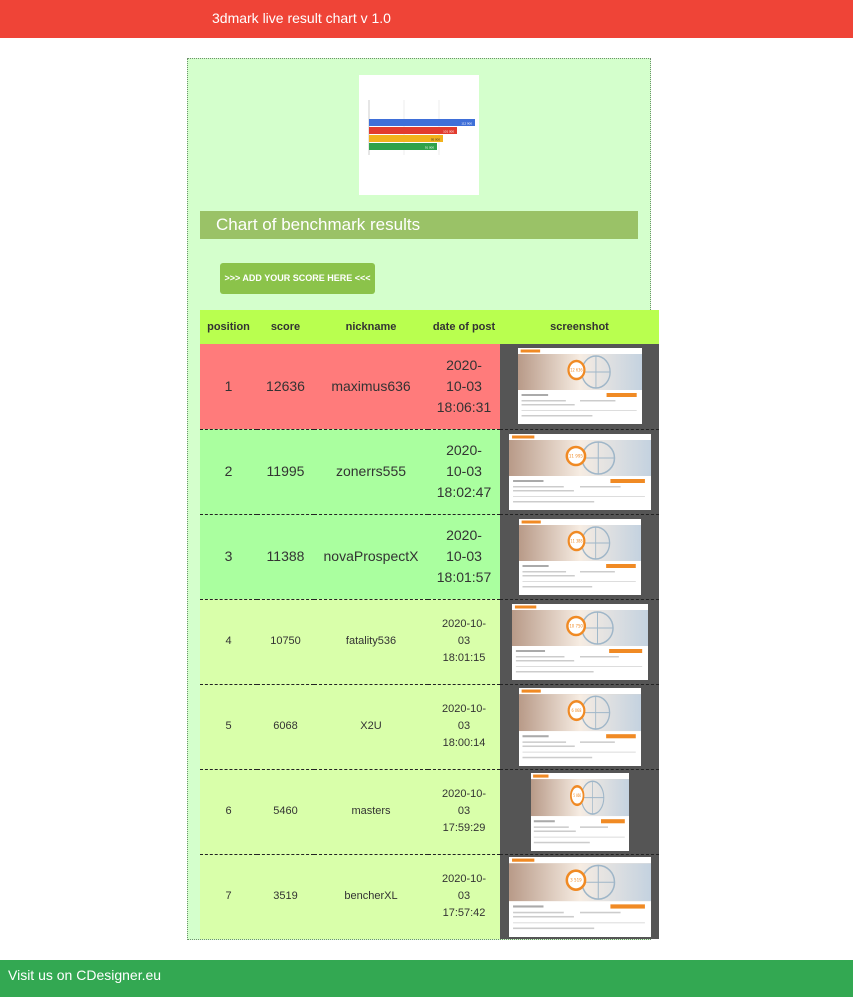  I want to click on chart-thumbnail-graphic: 112 900 101 000 95 000 91 000, so click(421, 127).